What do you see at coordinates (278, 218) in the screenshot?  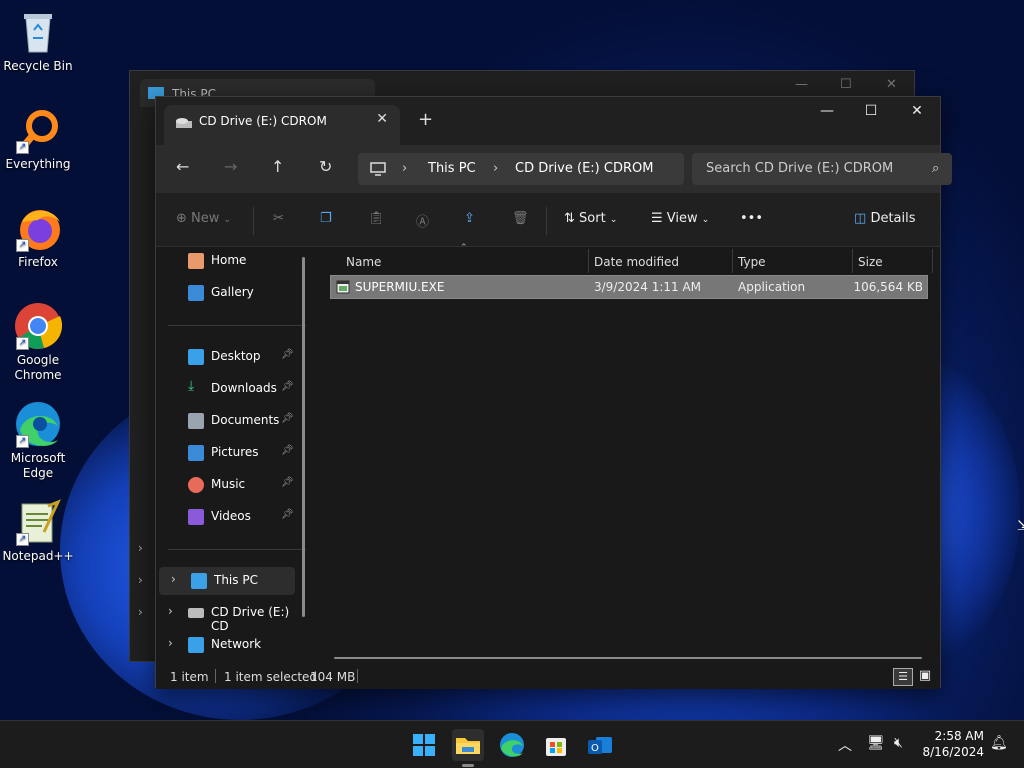 I see `cut-icon: ✂` at bounding box center [278, 218].